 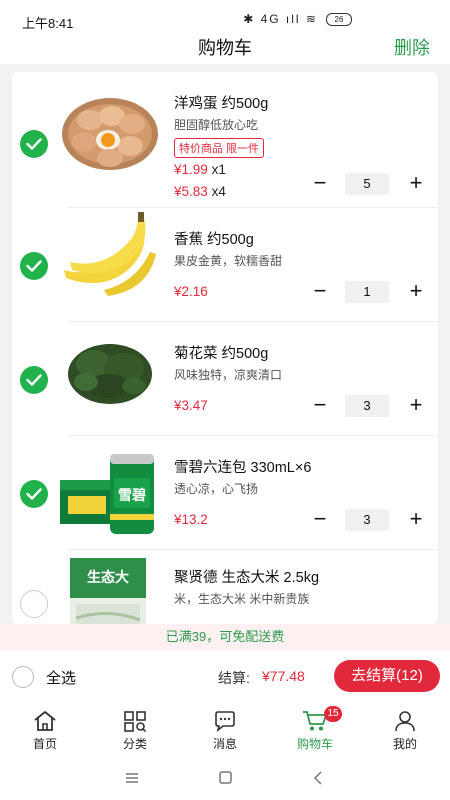 What do you see at coordinates (216, 489) in the screenshot?
I see `item-description: 透心凉，心飞扬` at bounding box center [216, 489].